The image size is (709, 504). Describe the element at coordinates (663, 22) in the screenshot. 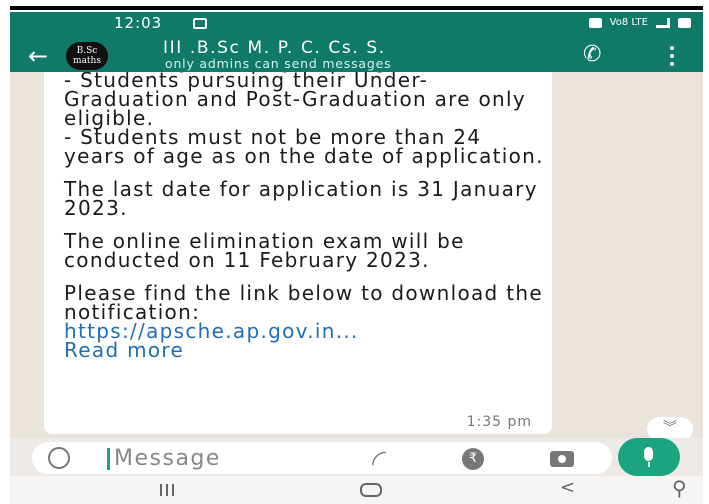

I see `signal-icon` at that location.